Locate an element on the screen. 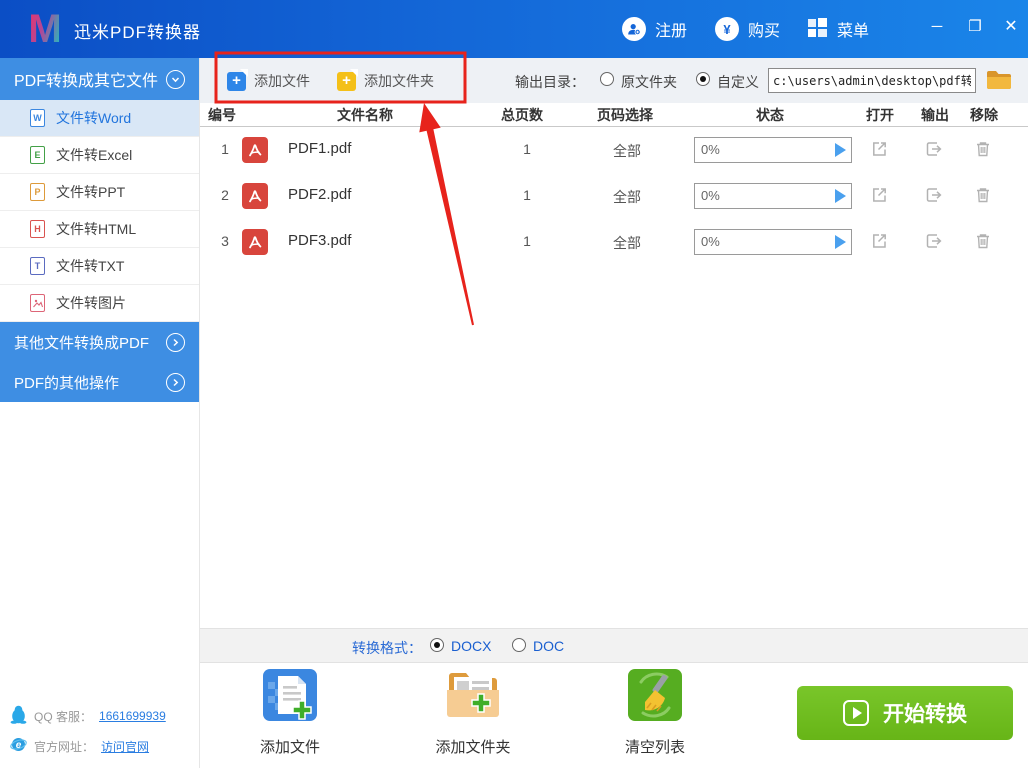 Image resolution: width=1028 pixels, height=768 pixels. qq-label: QQ 客服： is located at coordinates (63, 716).